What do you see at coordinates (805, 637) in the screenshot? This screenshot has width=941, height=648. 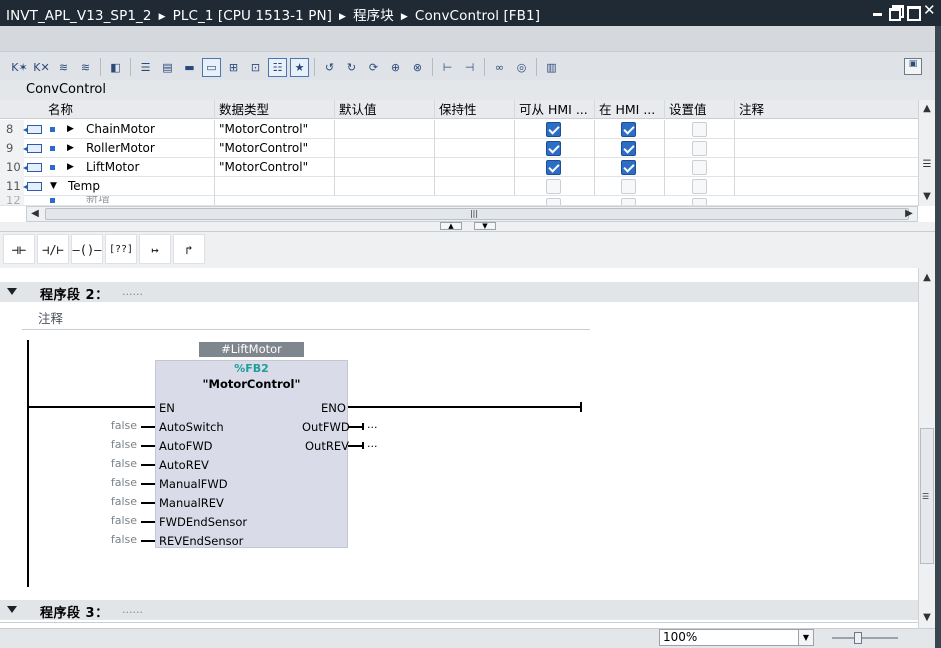 I see `chevron-down-icon: ▼` at bounding box center [805, 637].